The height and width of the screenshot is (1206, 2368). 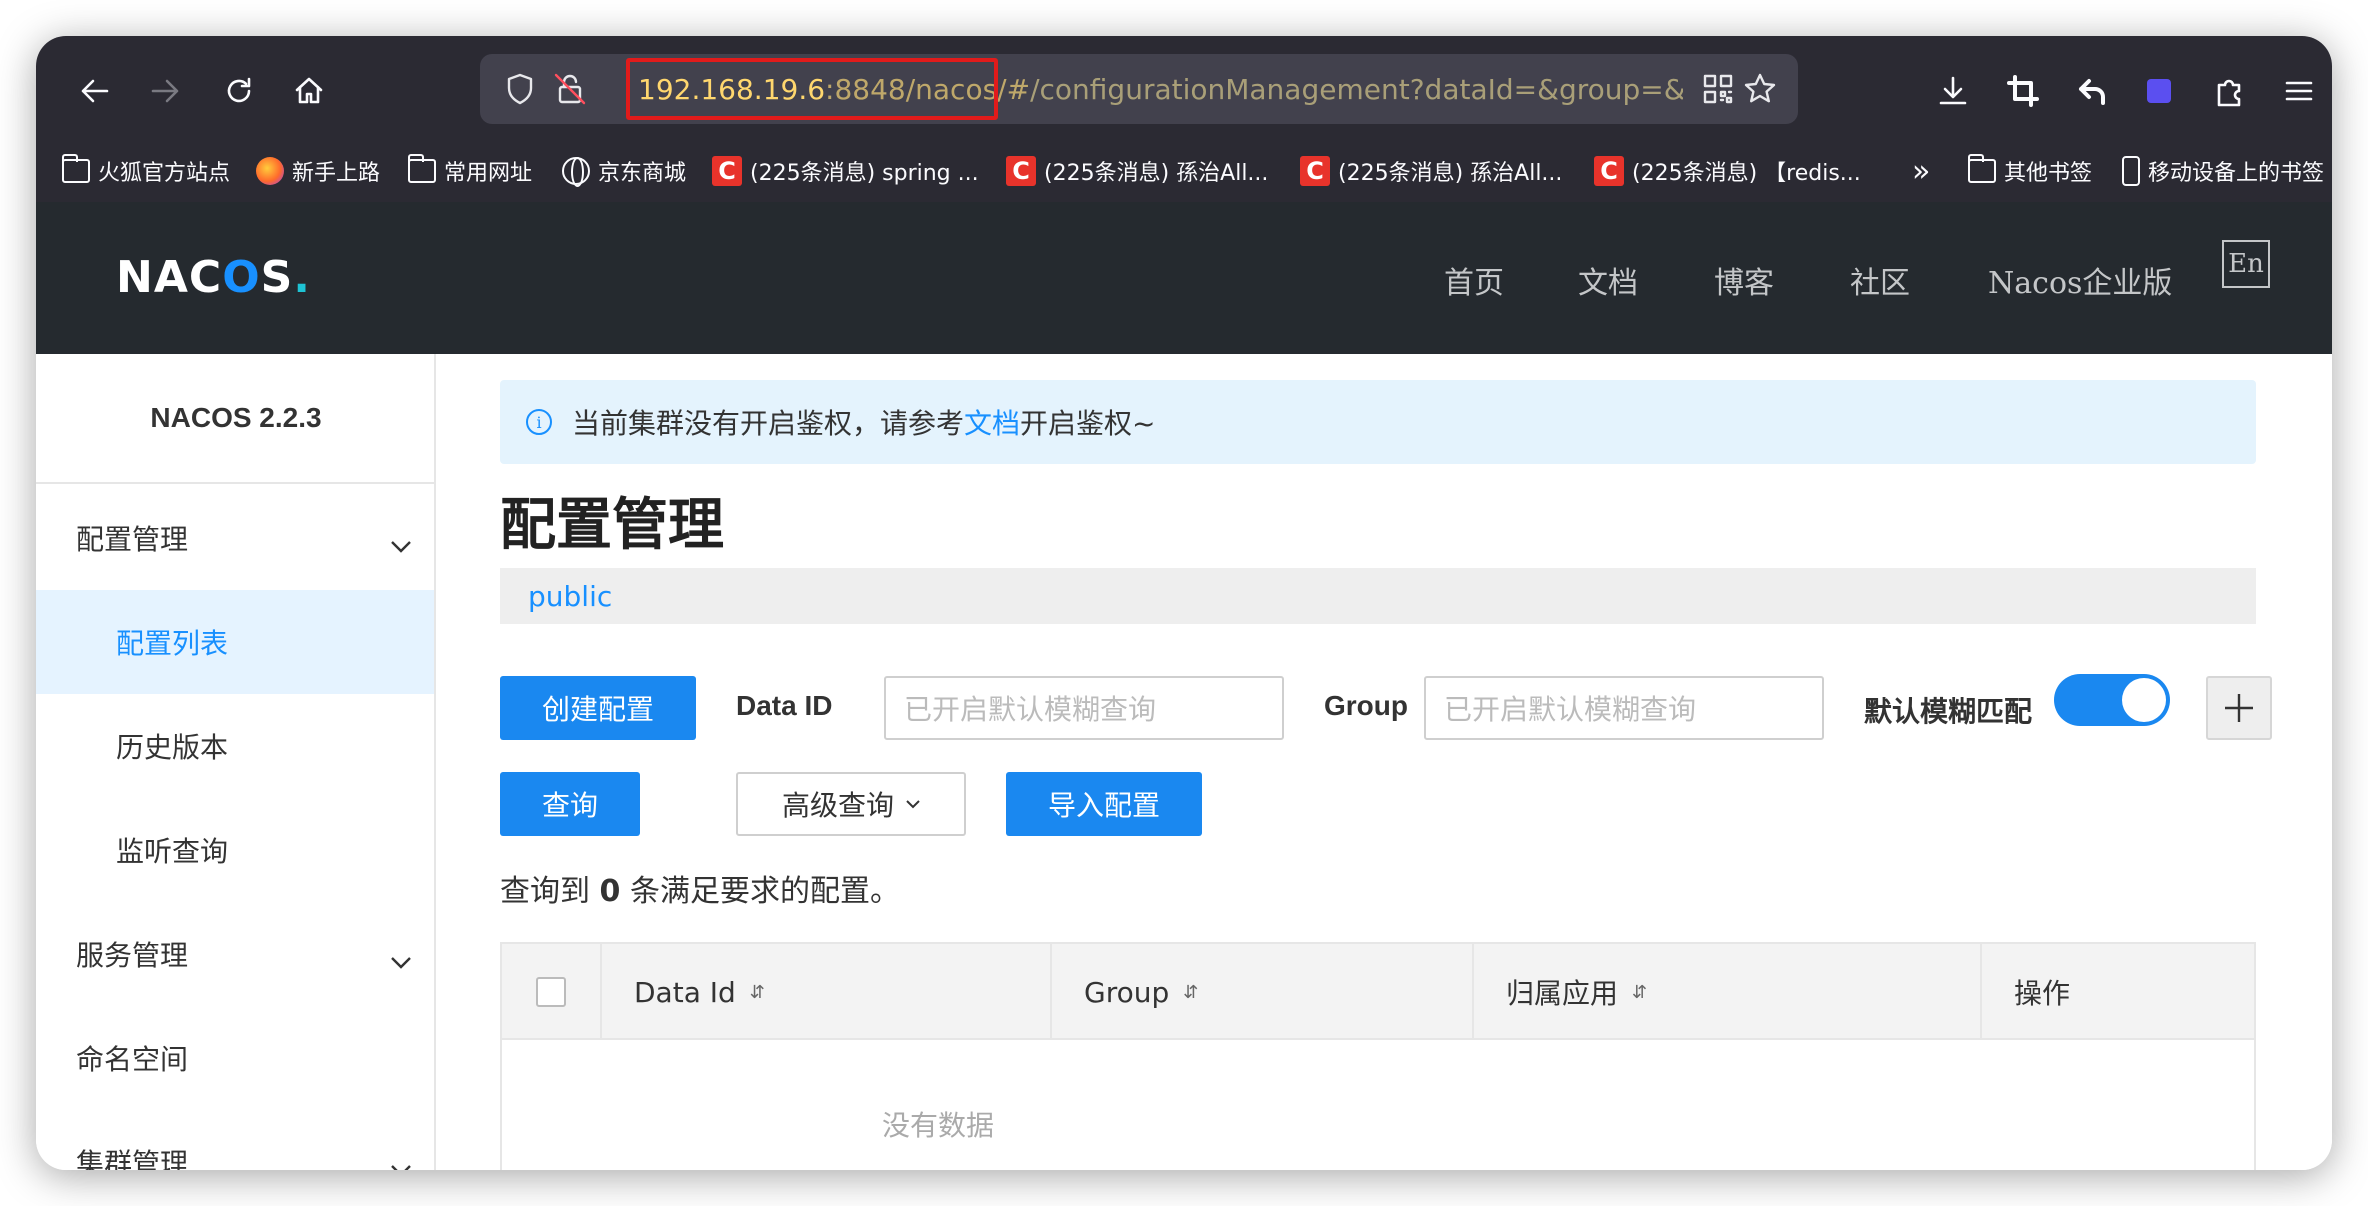 What do you see at coordinates (2080, 280) in the screenshot?
I see `nav-enterprise: Nacos企业版` at bounding box center [2080, 280].